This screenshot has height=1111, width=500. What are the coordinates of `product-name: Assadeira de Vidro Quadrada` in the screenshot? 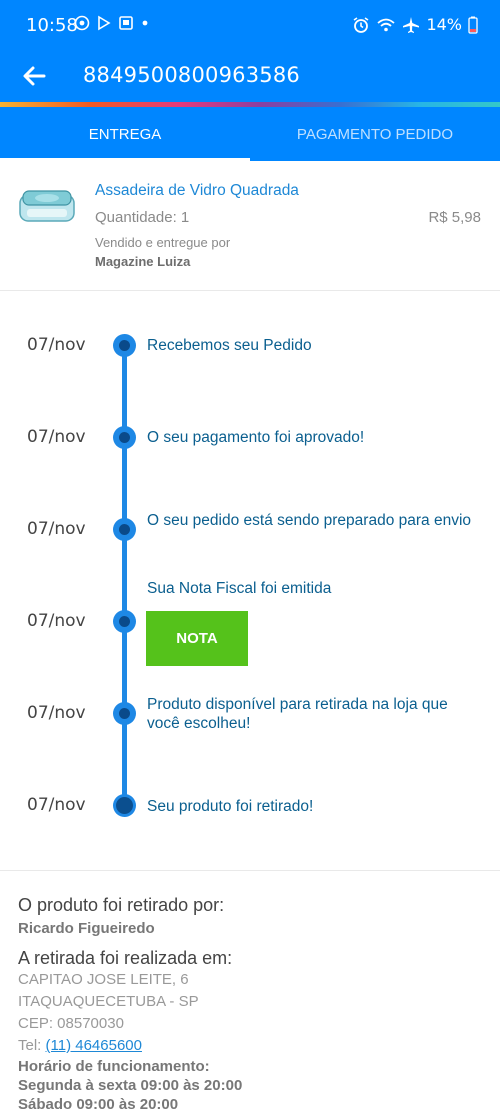 It's located at (197, 191).